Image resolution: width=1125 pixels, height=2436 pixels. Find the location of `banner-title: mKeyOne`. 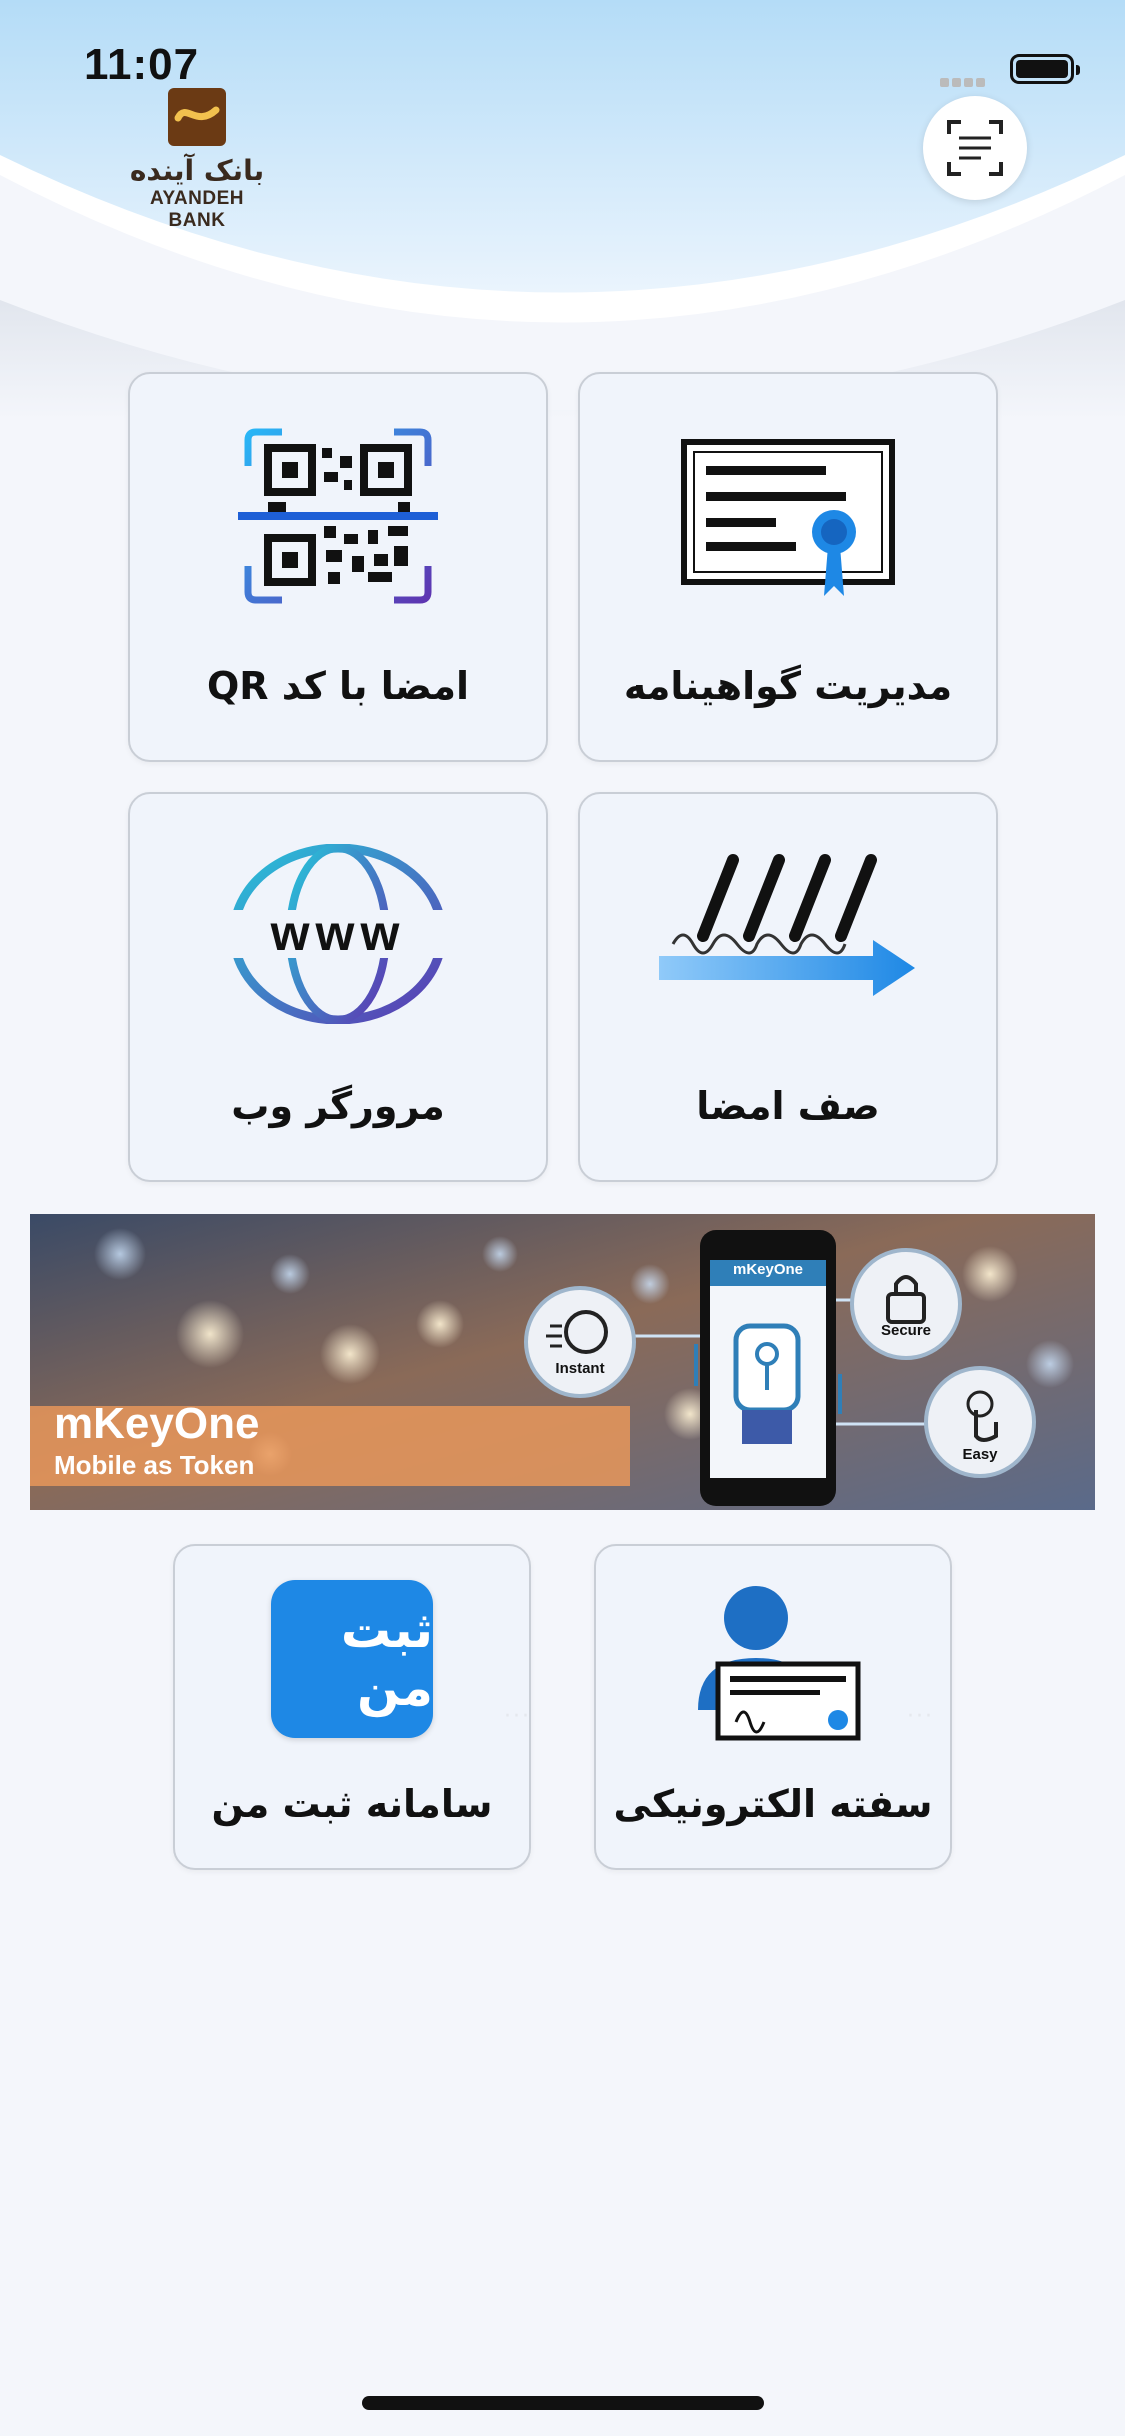

banner-title: mKeyOne is located at coordinates (157, 1423).